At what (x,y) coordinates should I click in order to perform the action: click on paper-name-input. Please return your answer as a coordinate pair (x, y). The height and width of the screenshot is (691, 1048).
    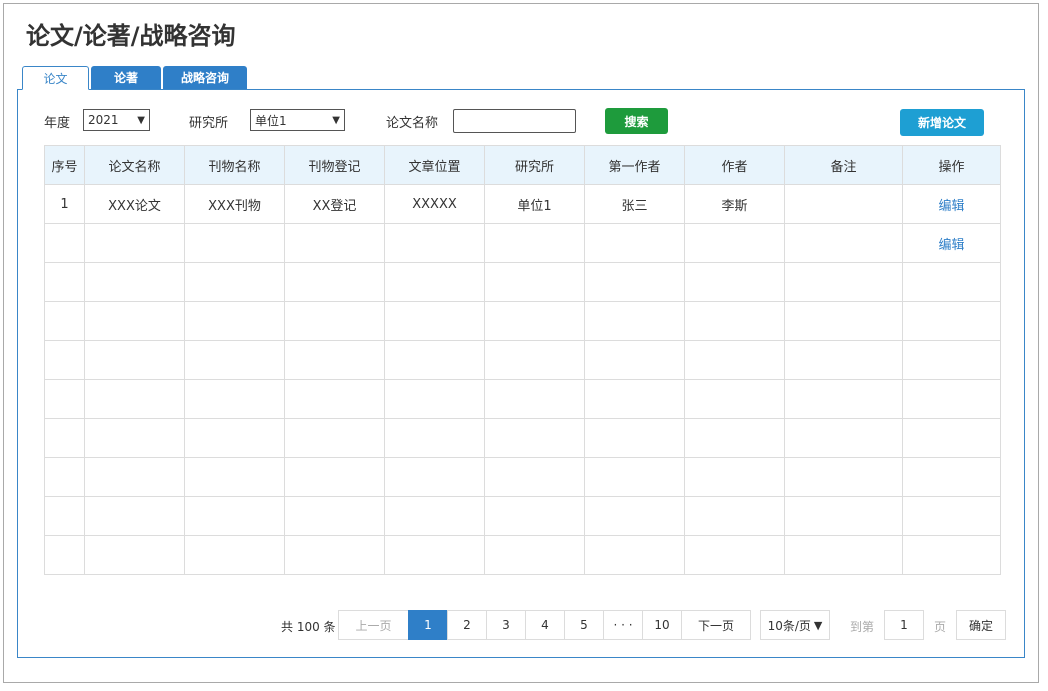
    Looking at the image, I should click on (514, 121).